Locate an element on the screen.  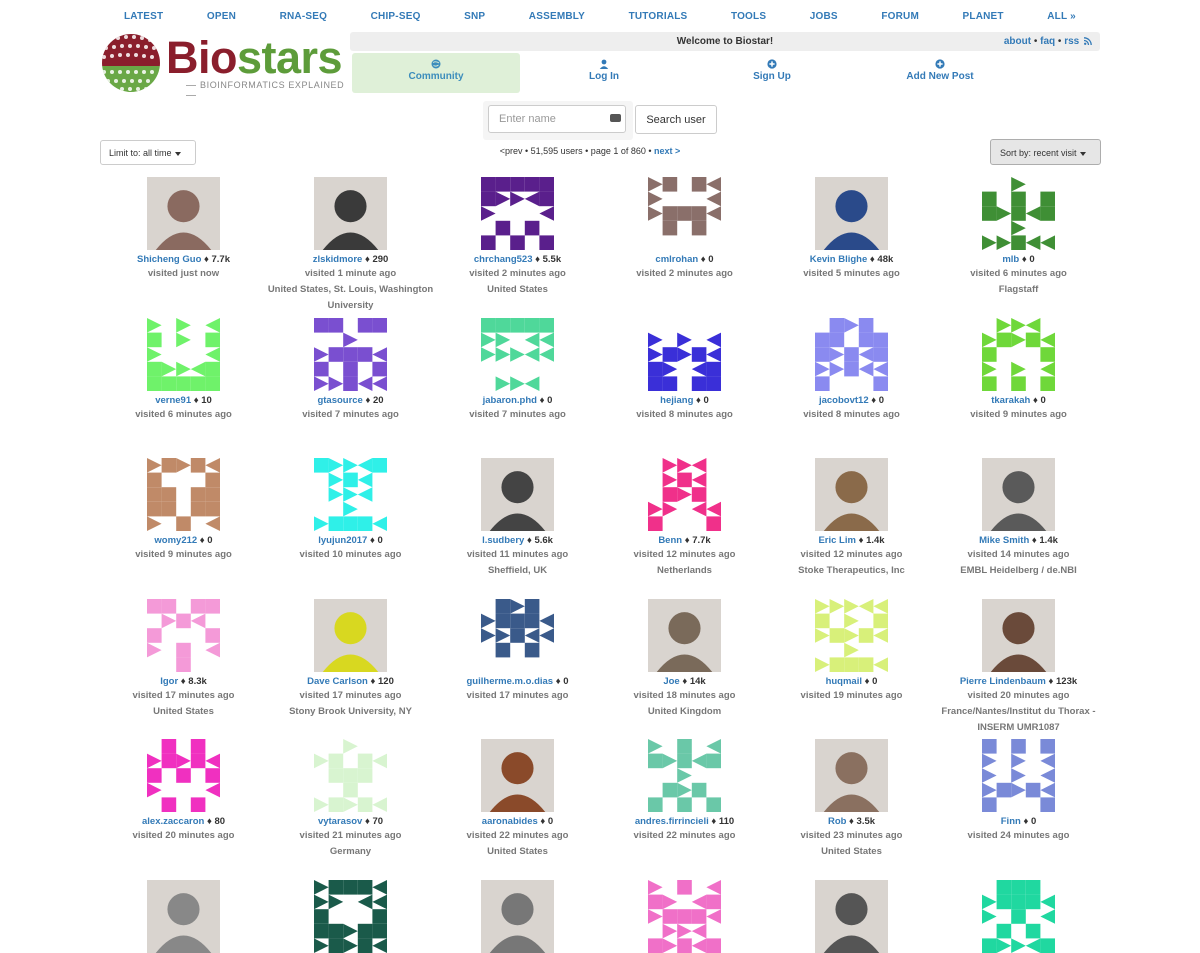
user-location: United States is located at coordinates (517, 289).